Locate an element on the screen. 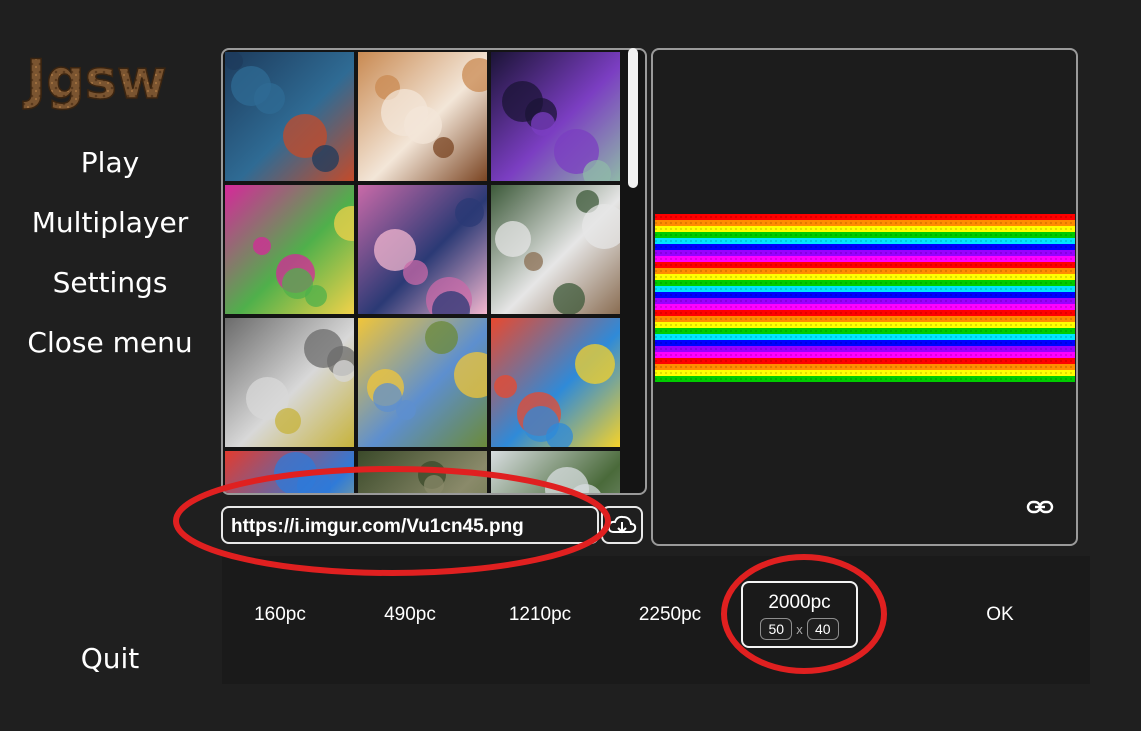  thumbnail-colored-pencils is located at coordinates (289, 472).